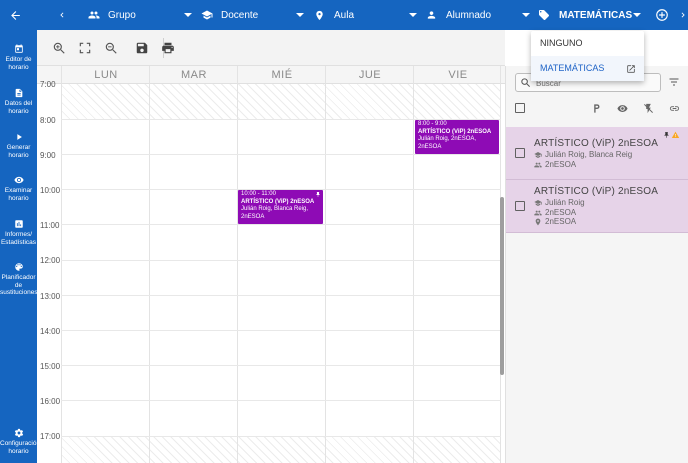 Image resolution: width=688 pixels, height=463 pixels. Describe the element at coordinates (50, 260) in the screenshot. I see `time-label: 12:00` at that location.